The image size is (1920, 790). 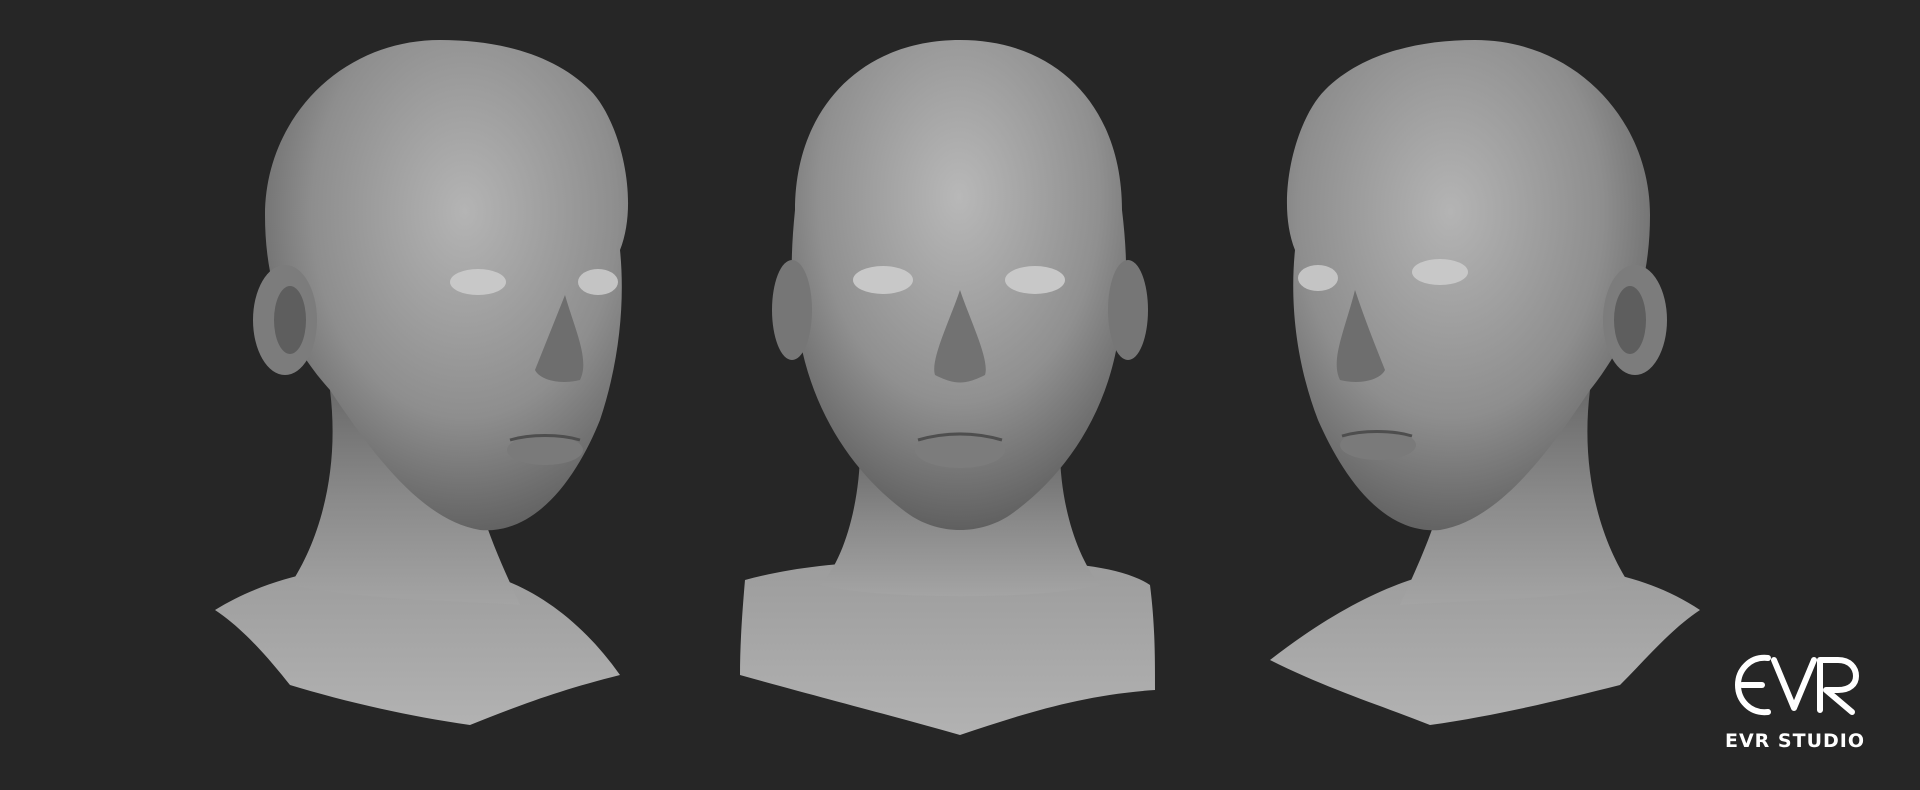 I want to click on evr-studio-watermark: EVR STUDIO, so click(x=1795, y=706).